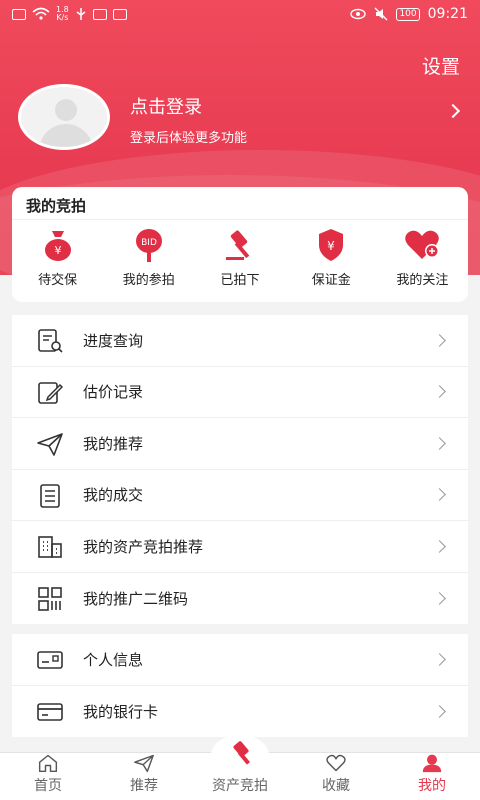 The height and width of the screenshot is (800, 480). What do you see at coordinates (50, 547) in the screenshot?
I see `building-icon` at bounding box center [50, 547].